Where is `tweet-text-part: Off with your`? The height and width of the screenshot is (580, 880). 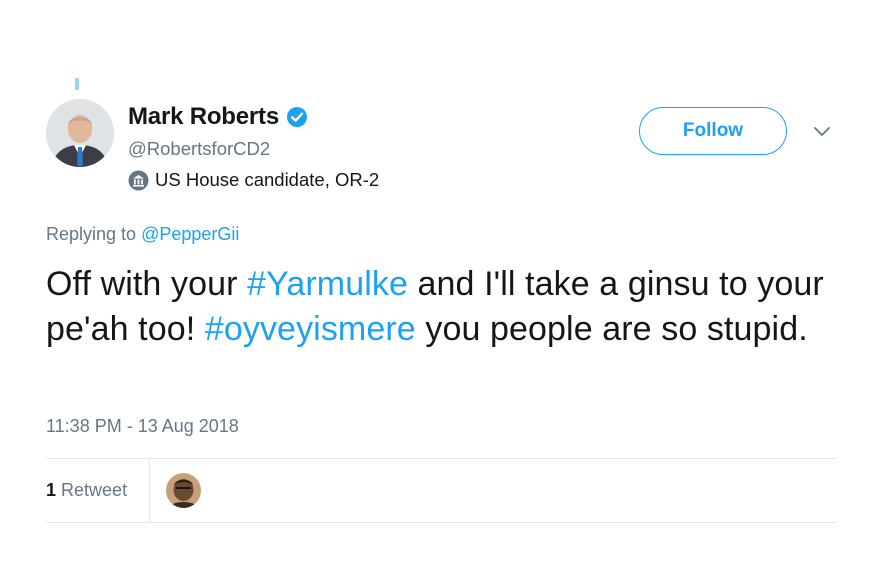 tweet-text-part: Off with your is located at coordinates (147, 284).